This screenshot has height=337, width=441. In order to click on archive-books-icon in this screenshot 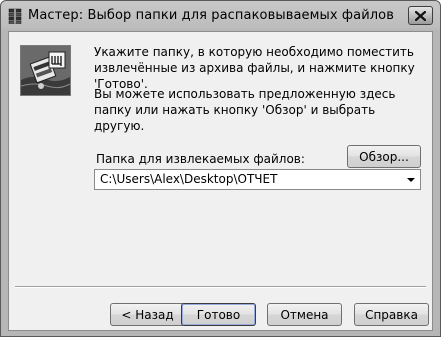, I will do `click(15, 16)`.